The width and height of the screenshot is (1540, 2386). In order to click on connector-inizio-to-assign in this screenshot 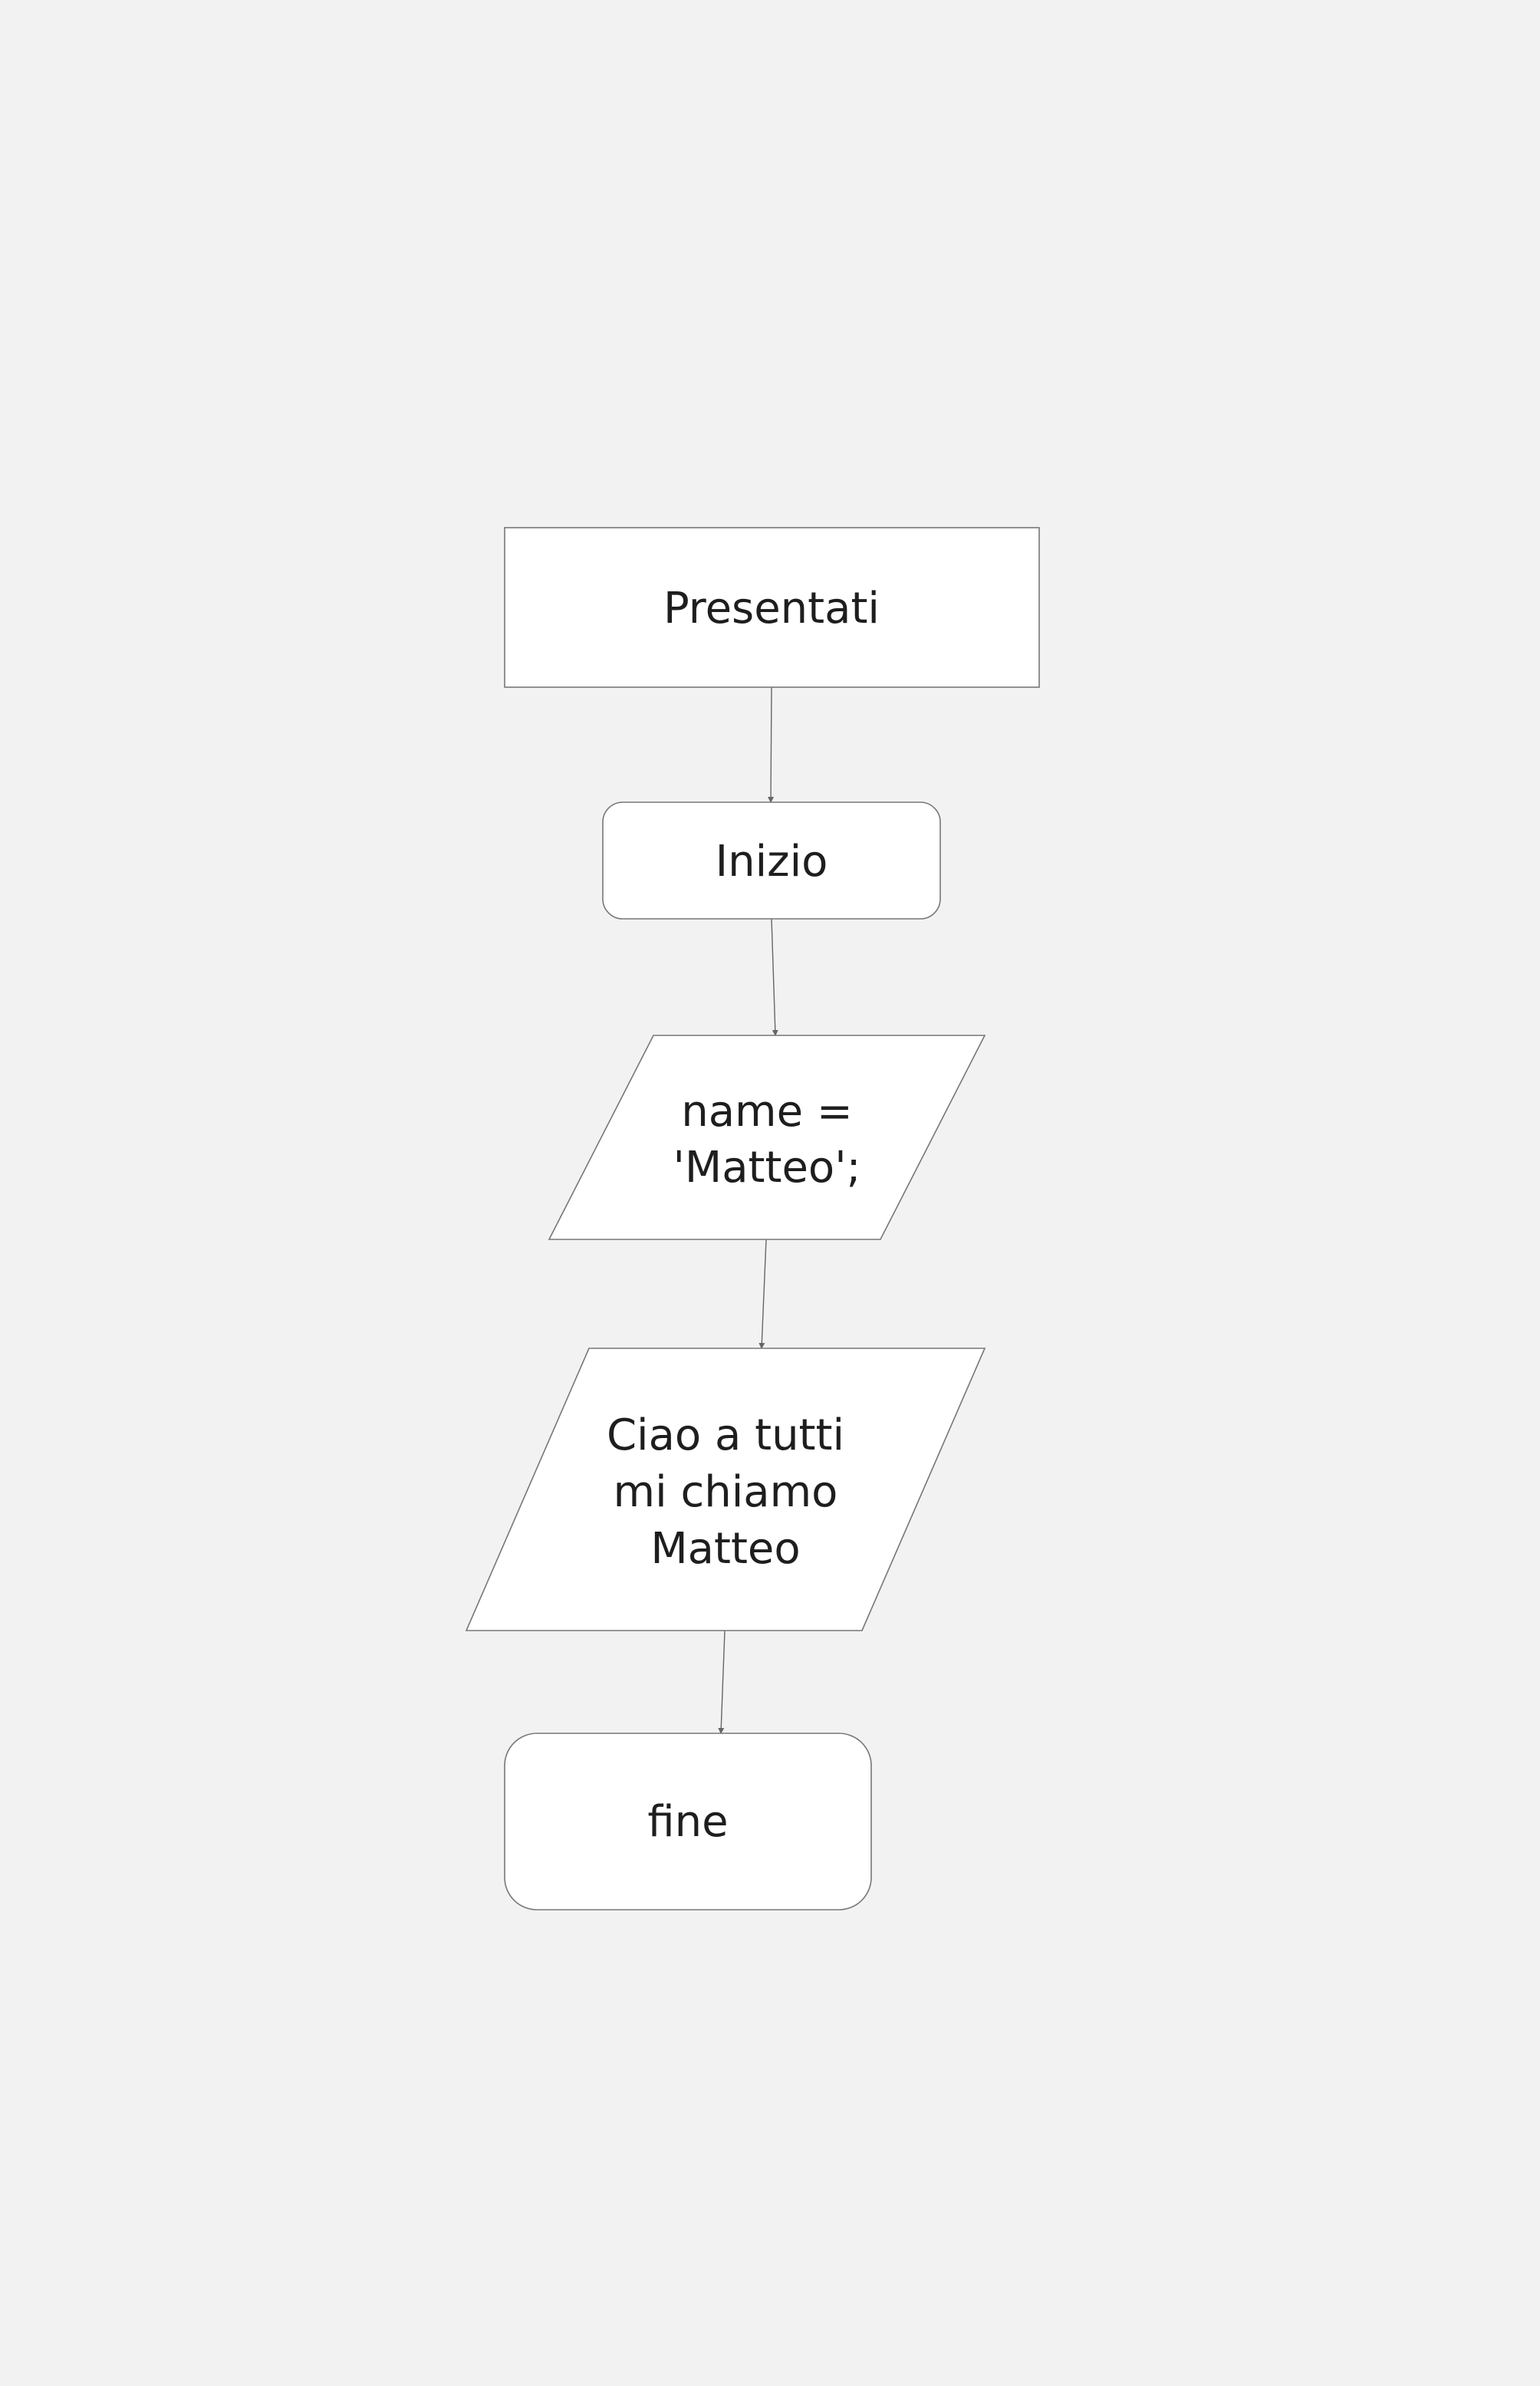, I will do `click(774, 977)`.